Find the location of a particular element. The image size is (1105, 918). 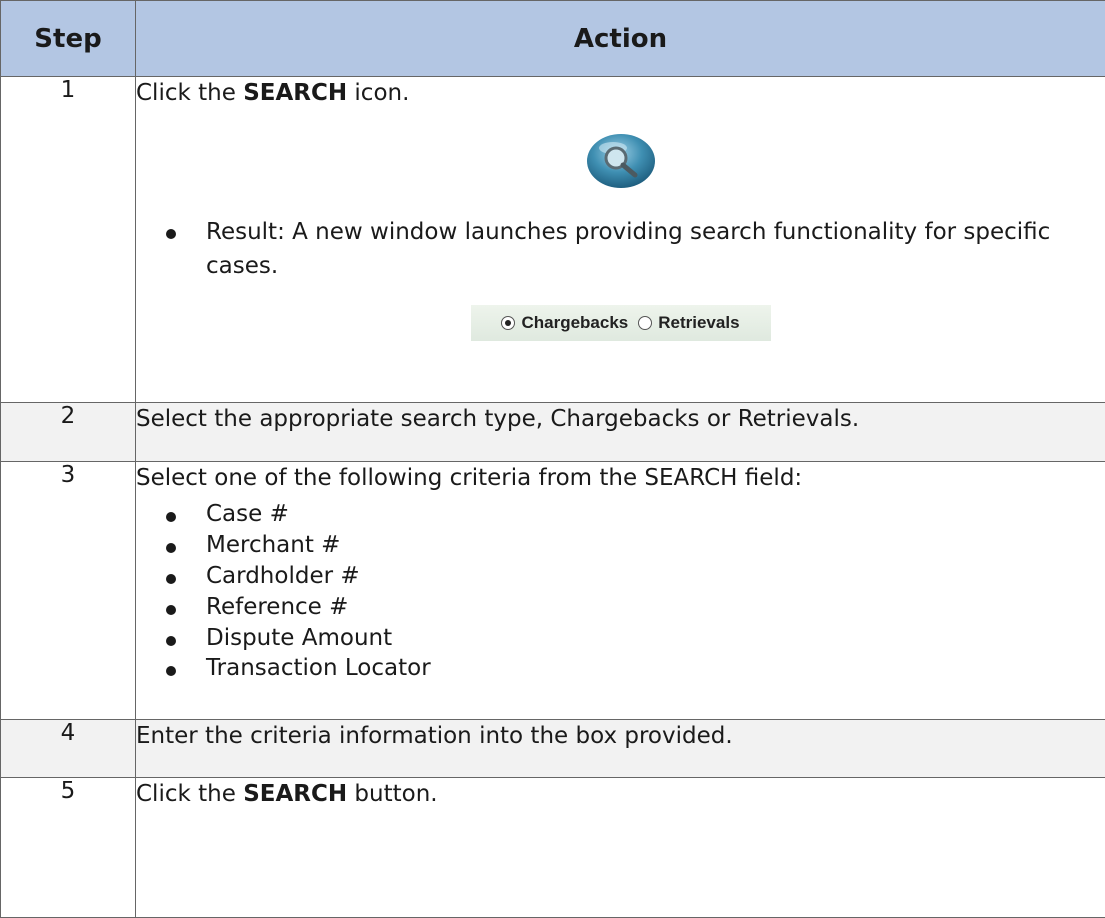

action-cell: Click the SEARCH button. is located at coordinates (620, 848).